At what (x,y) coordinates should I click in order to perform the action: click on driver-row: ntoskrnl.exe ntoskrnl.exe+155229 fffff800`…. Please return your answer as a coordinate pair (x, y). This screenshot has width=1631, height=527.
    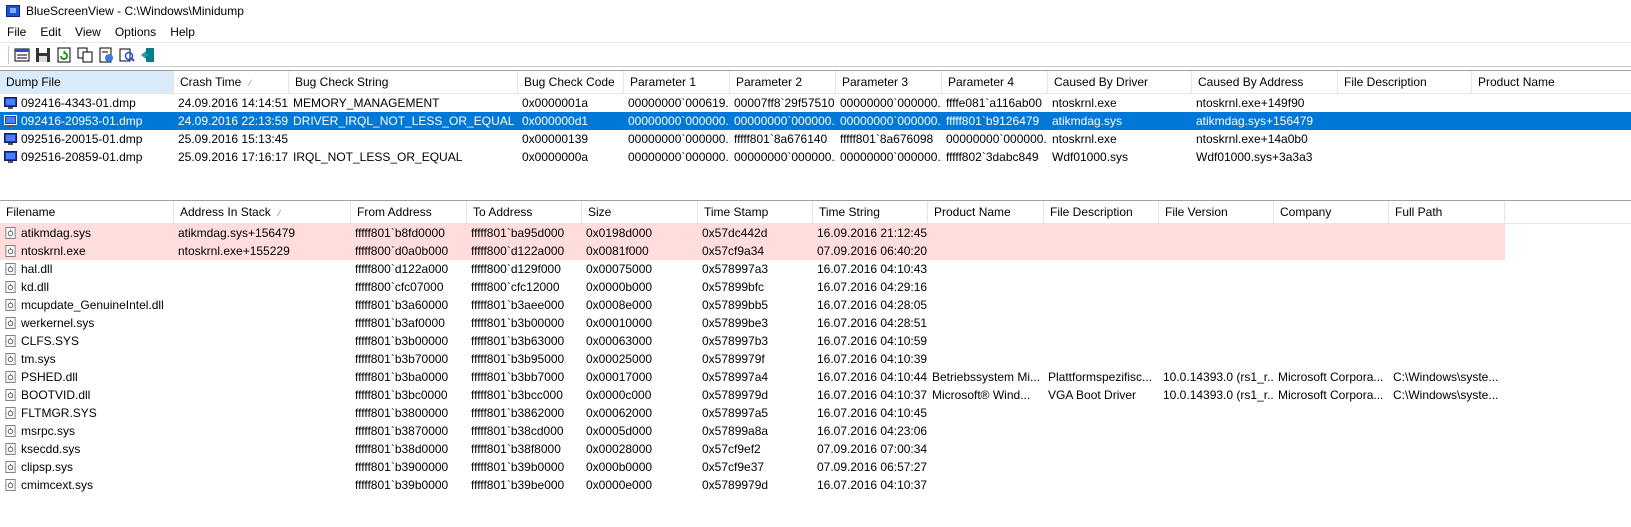
    Looking at the image, I should click on (752, 251).